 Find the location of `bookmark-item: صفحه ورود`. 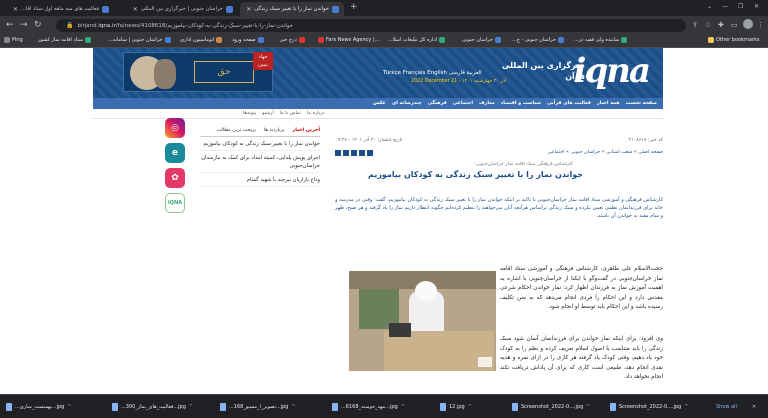

bookmark-item: صفحه ورود is located at coordinates (248, 40).